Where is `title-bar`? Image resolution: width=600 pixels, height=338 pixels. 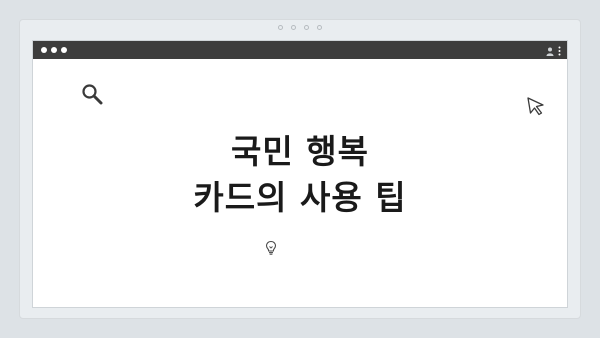 title-bar is located at coordinates (300, 50).